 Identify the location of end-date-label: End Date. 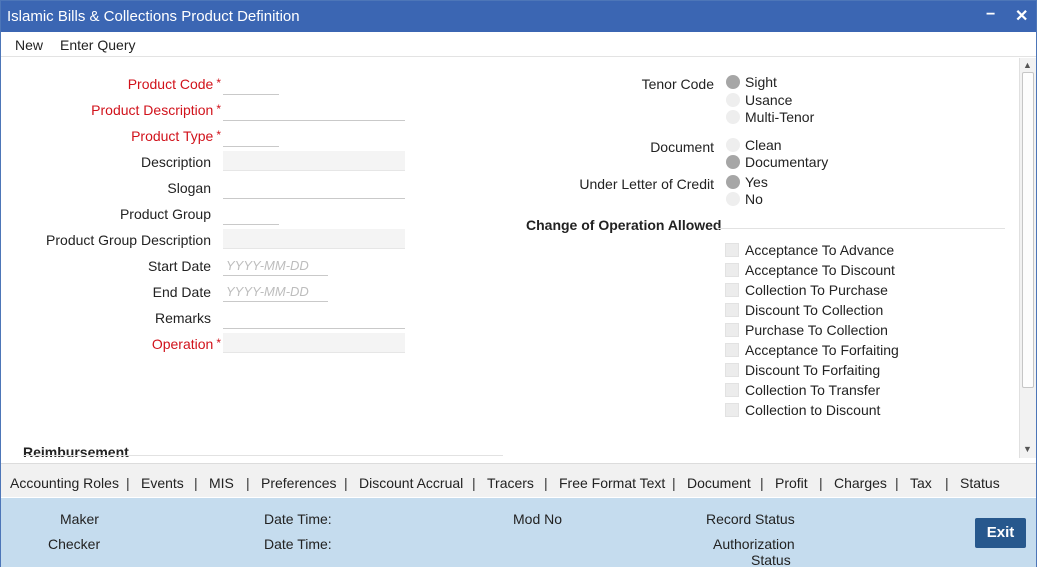
(181, 292).